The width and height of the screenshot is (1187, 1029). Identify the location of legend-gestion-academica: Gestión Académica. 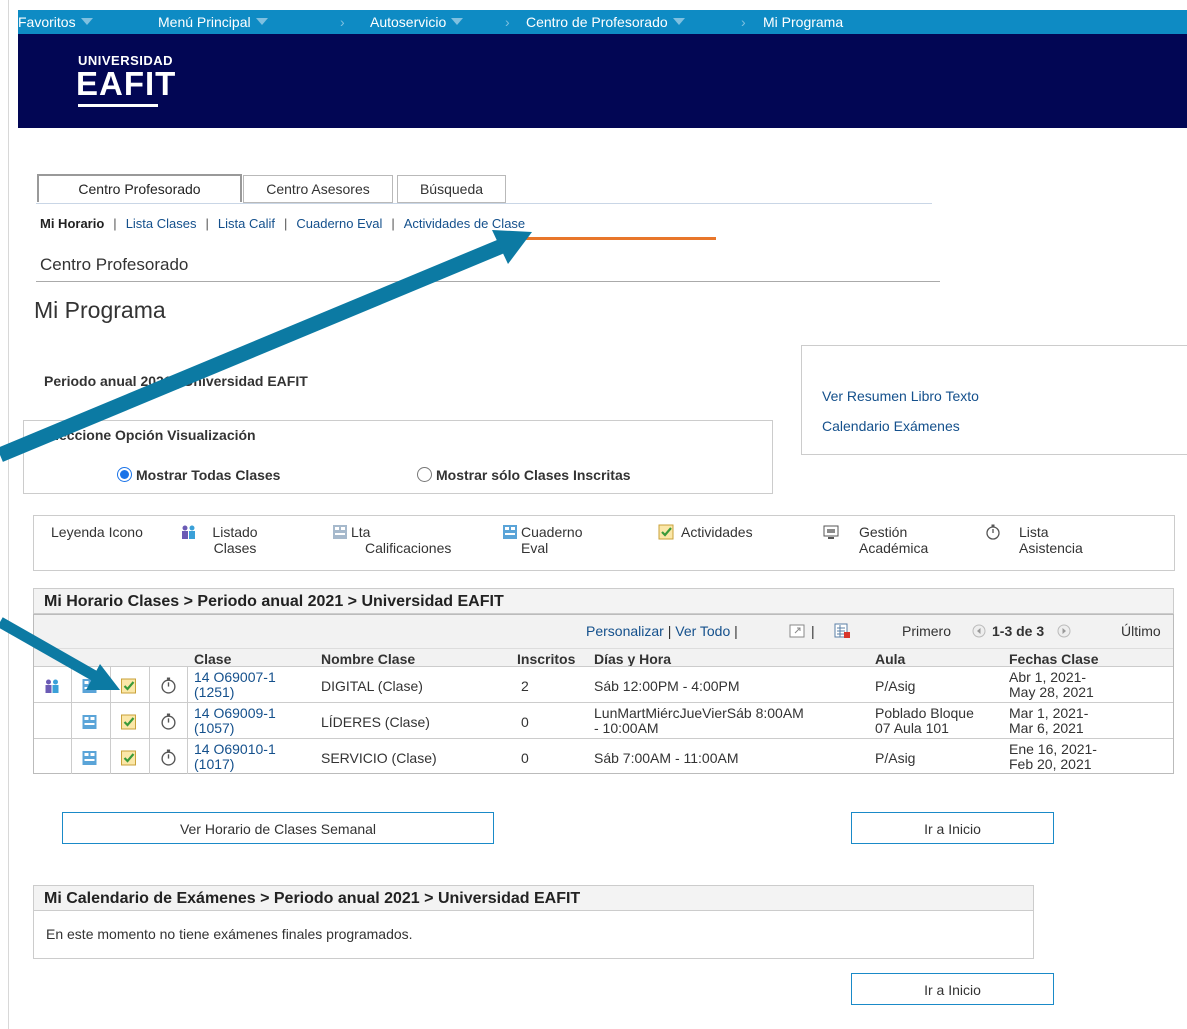
(894, 540).